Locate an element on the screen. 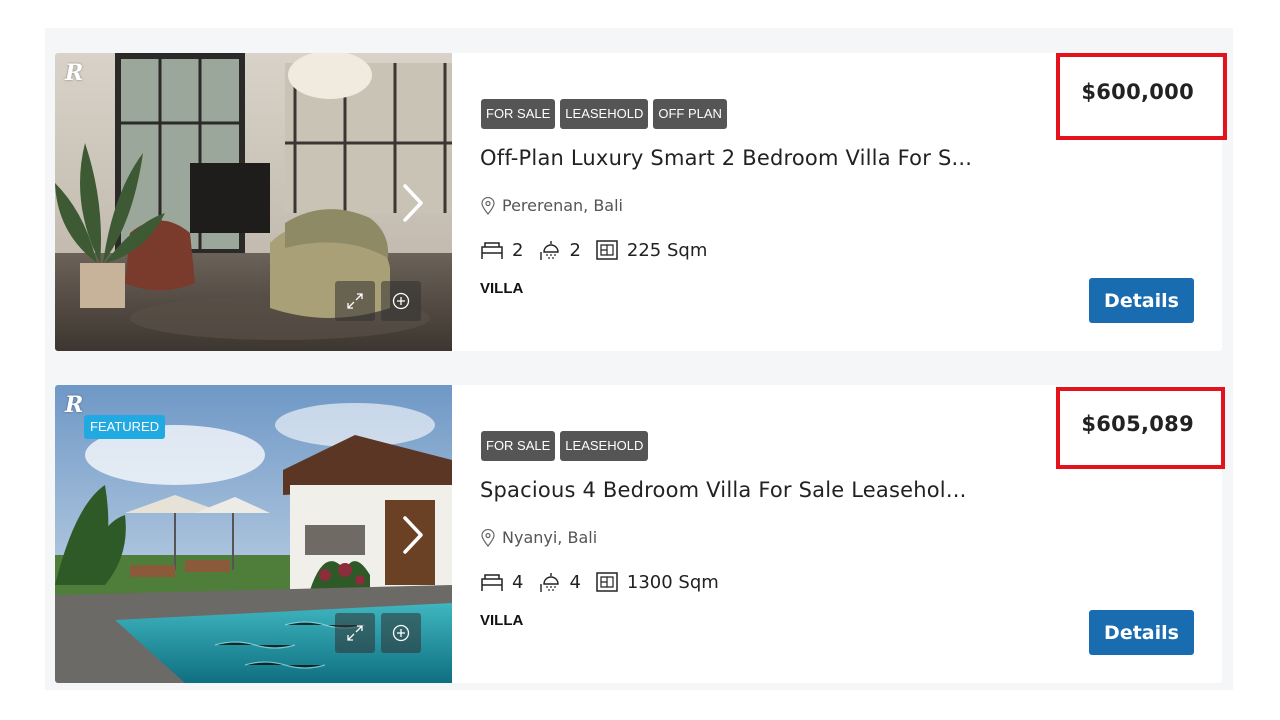 This screenshot has width=1280, height=720. bedrooms-feature: 2 is located at coordinates (501, 250).